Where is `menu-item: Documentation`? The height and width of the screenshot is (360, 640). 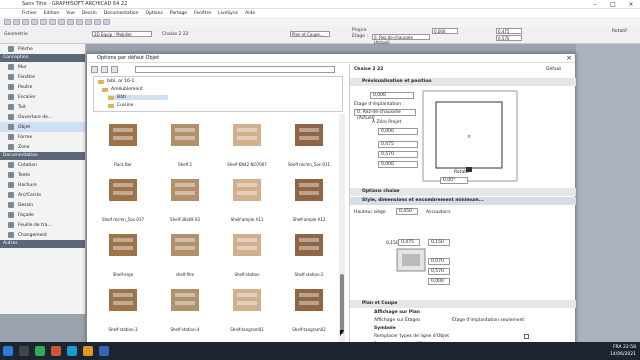
menu-item: Documentation is located at coordinates (121, 13).